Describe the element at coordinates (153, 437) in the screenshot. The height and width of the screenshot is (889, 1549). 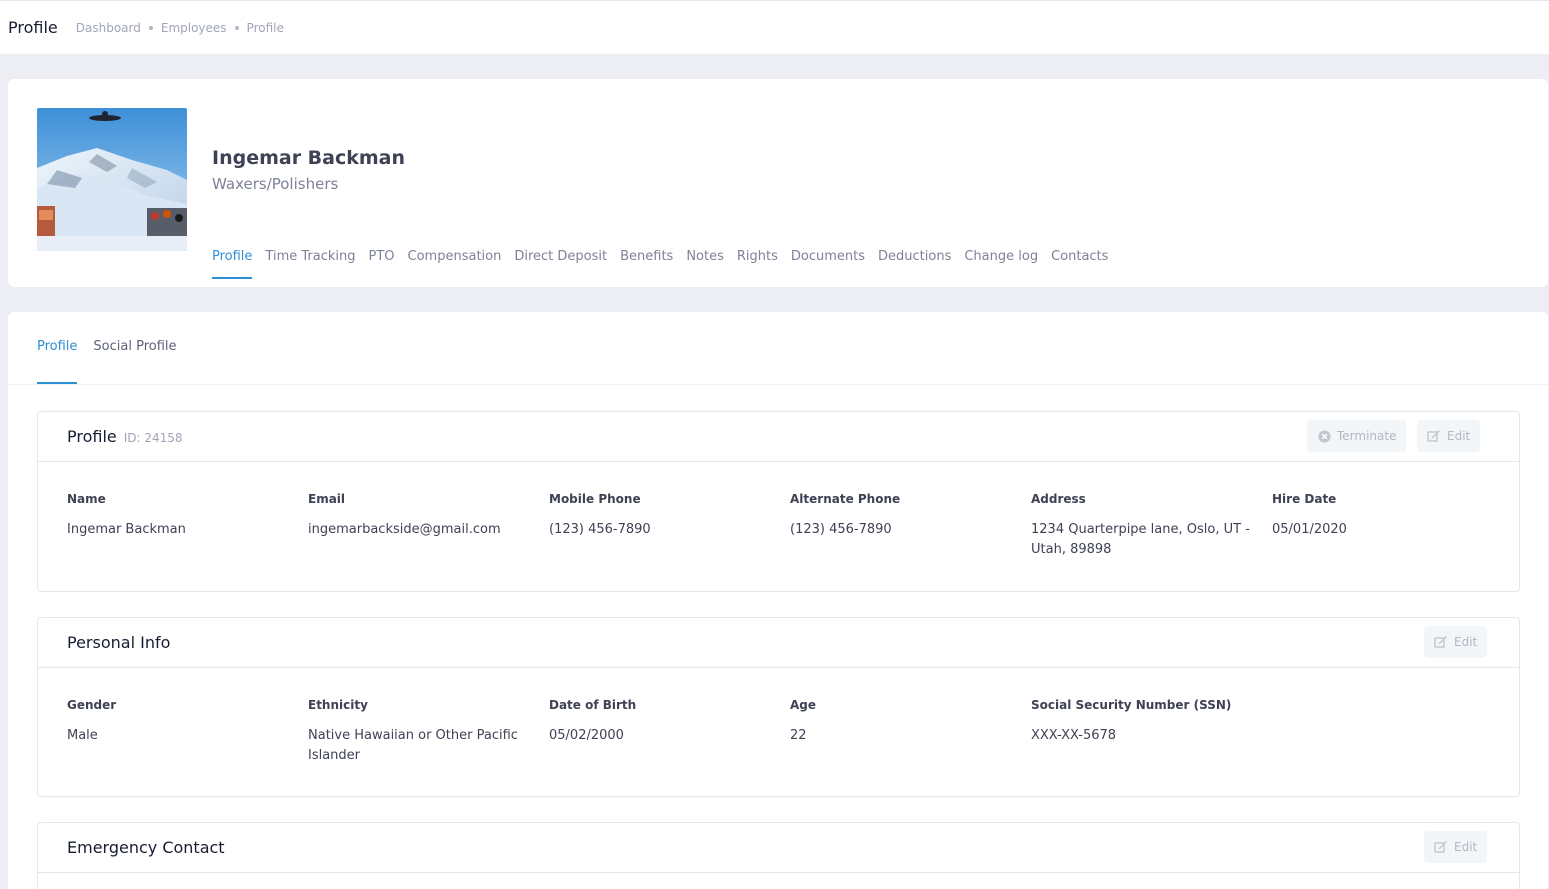
I see `employee-id: ID: 24158` at that location.